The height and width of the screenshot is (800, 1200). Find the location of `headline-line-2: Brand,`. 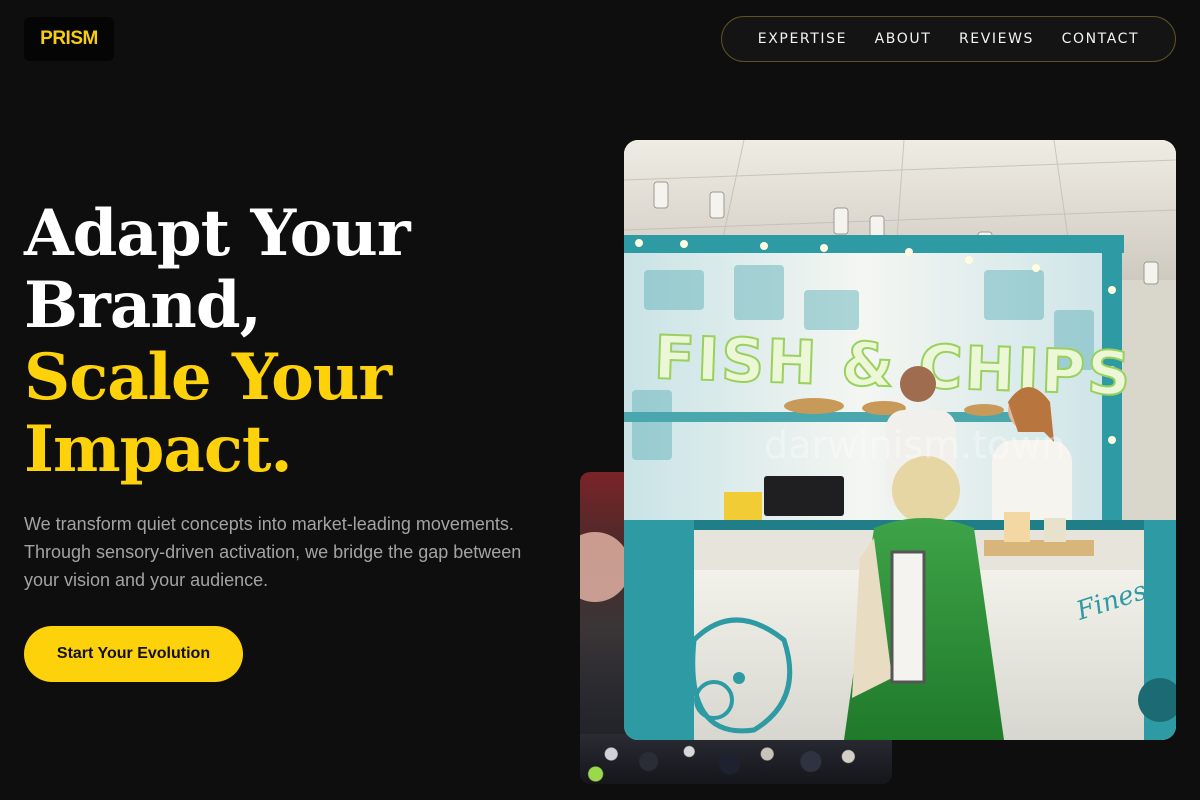

headline-line-2: Brand, is located at coordinates (143, 305).